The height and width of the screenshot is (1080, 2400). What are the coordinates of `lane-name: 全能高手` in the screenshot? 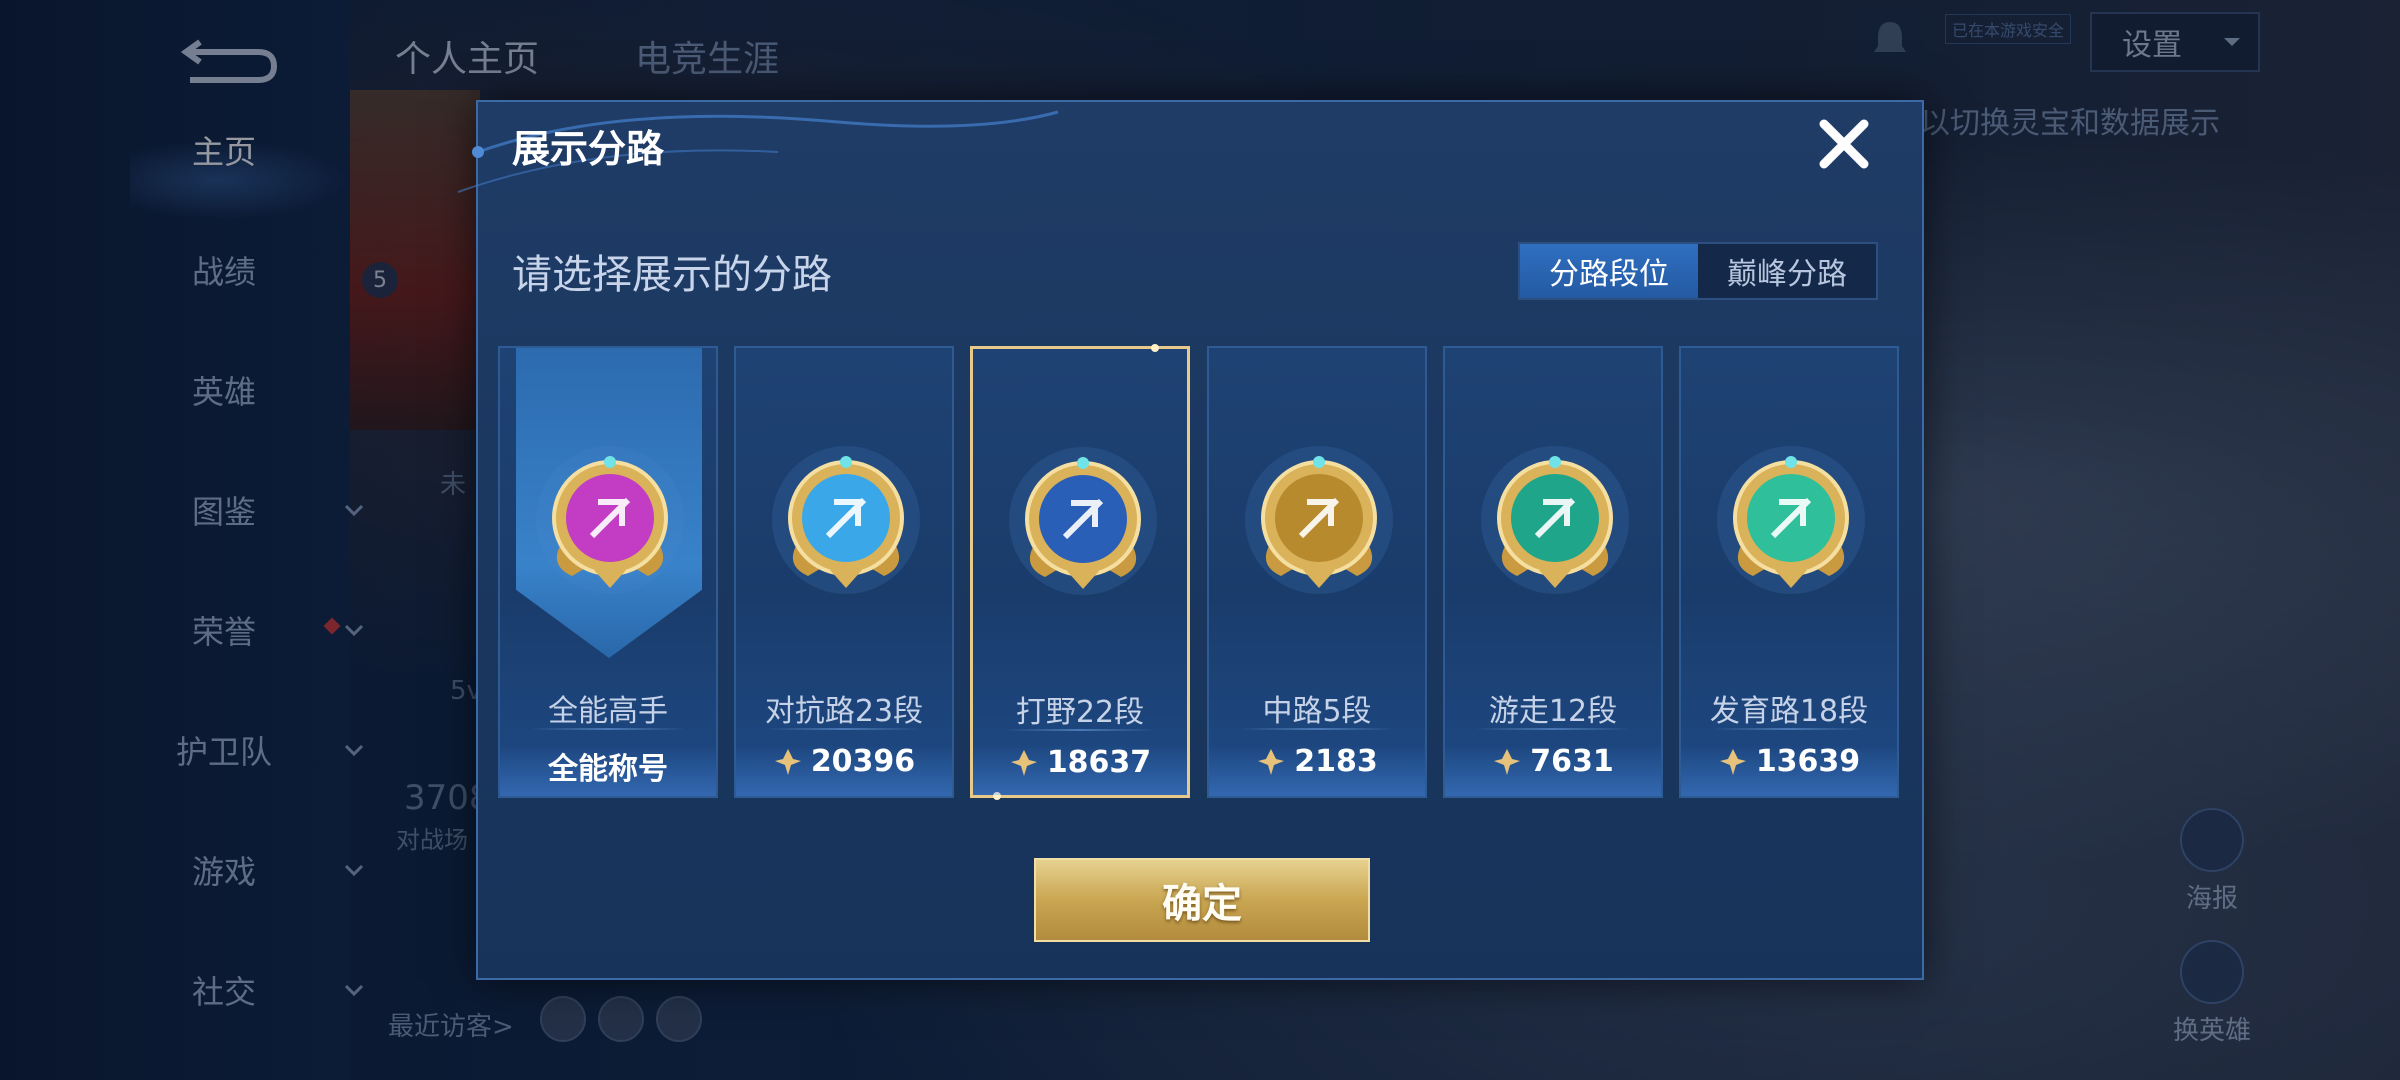 It's located at (608, 711).